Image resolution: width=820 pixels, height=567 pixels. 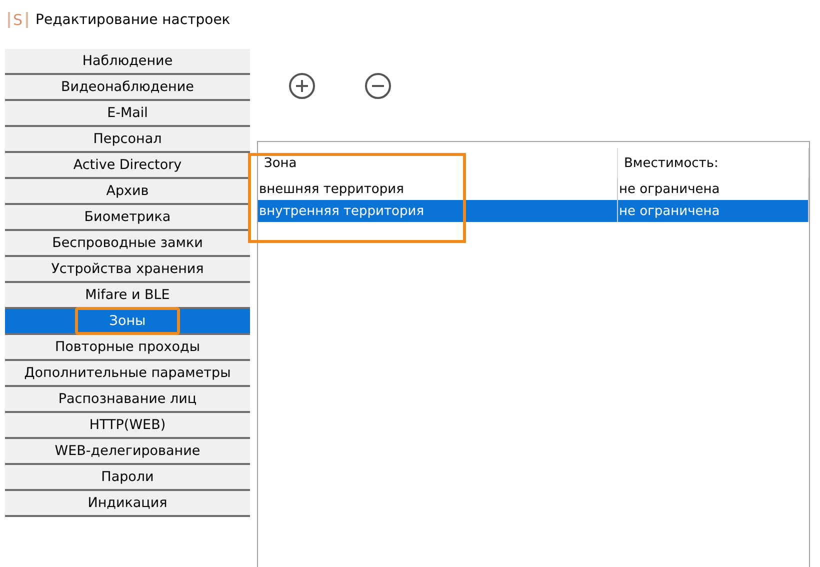 What do you see at coordinates (127, 192) in the screenshot?
I see `sidebar-item: Архив` at bounding box center [127, 192].